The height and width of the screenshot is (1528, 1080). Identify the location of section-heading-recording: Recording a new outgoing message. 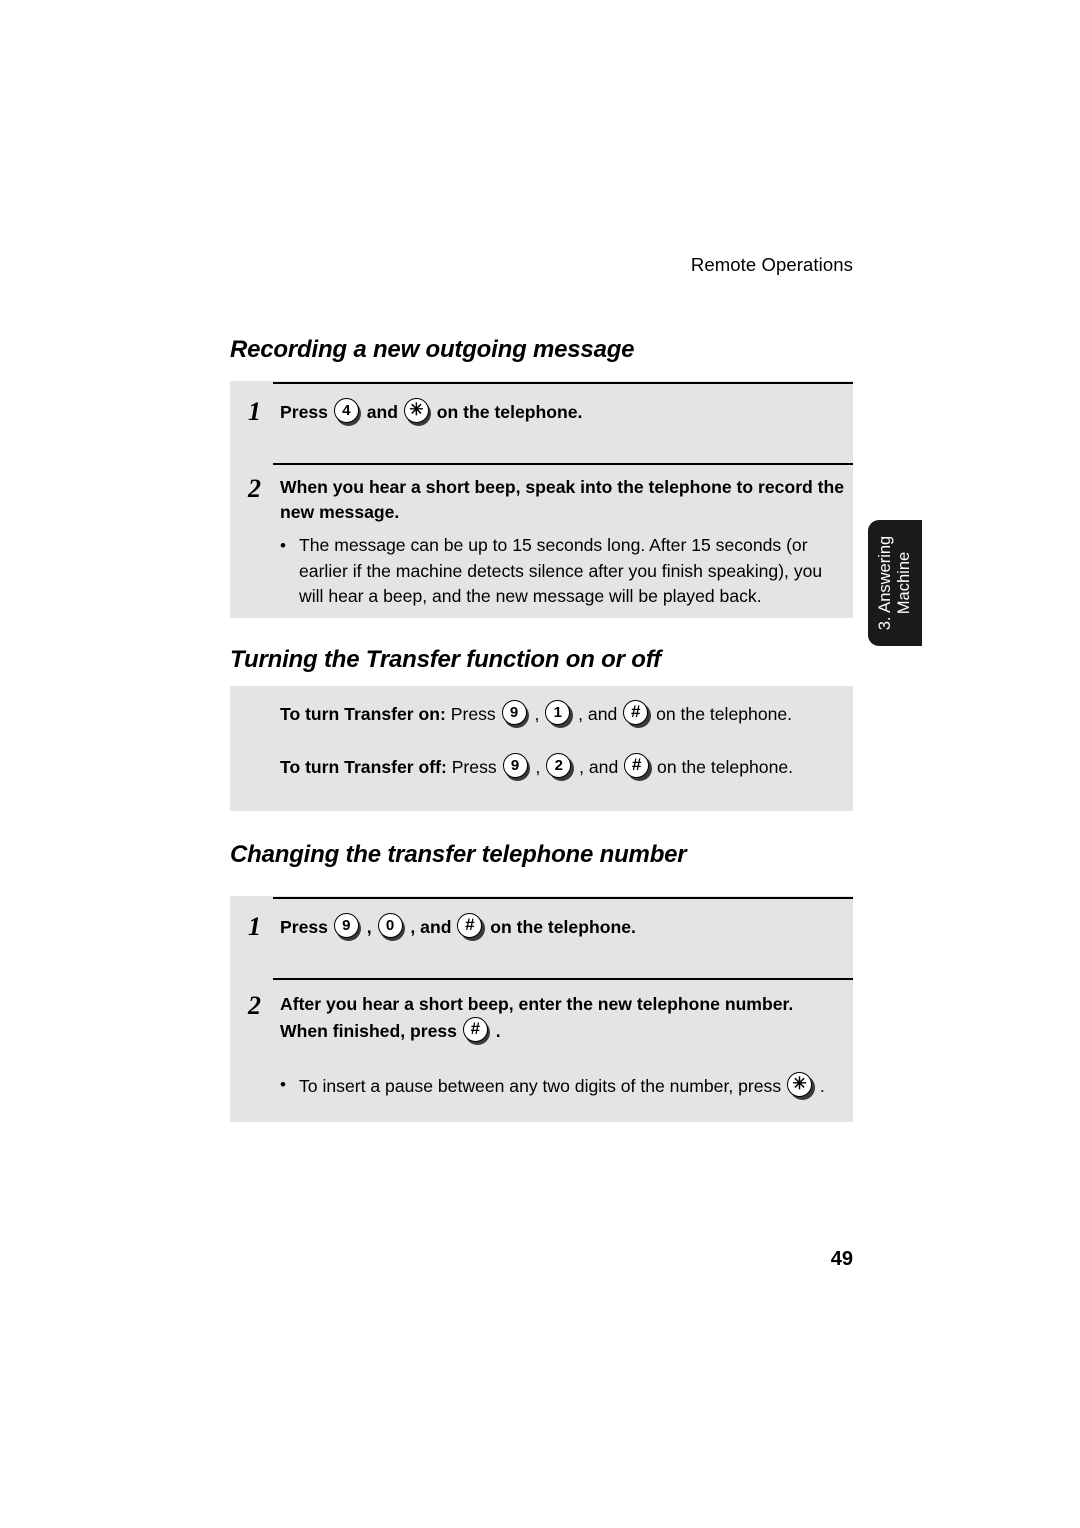
(432, 349).